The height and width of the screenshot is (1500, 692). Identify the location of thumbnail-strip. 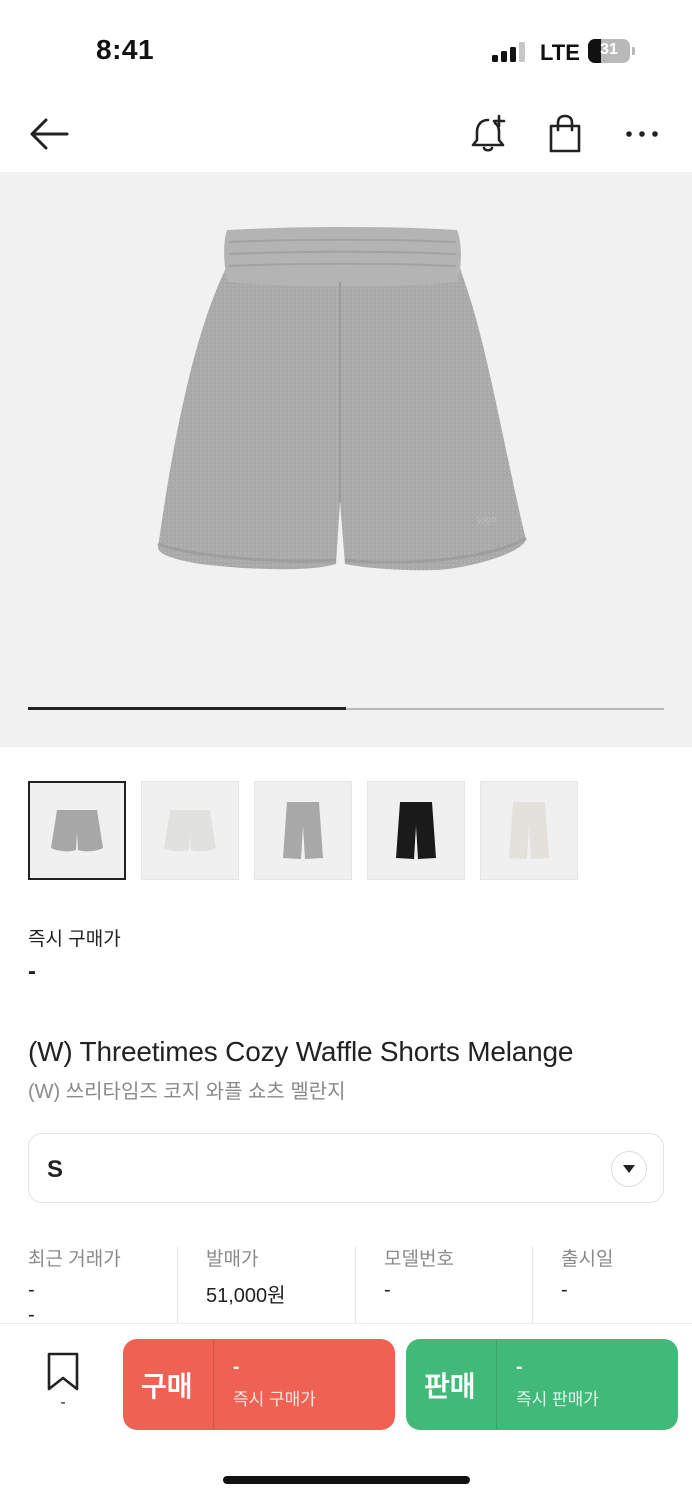
(303, 830).